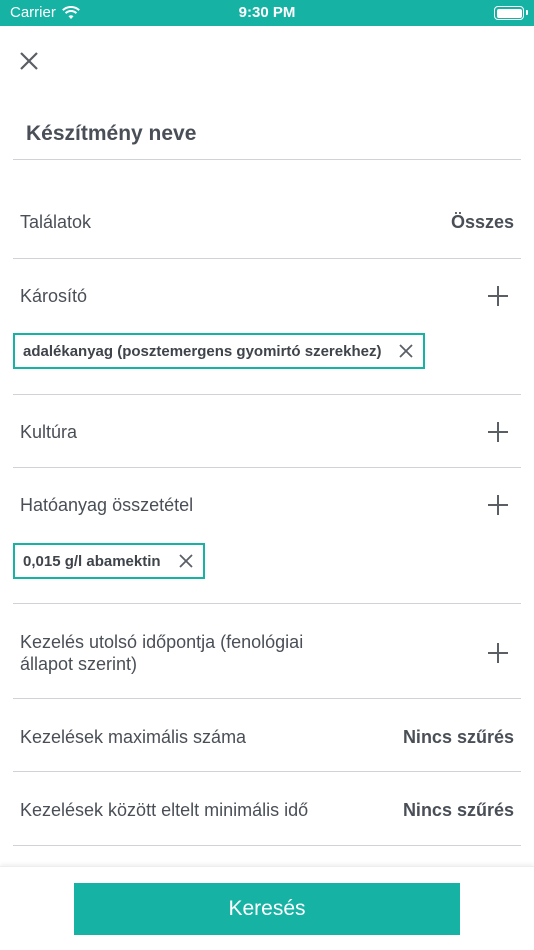  What do you see at coordinates (267, 222) in the screenshot?
I see `row-talalatok: Találatok Összes` at bounding box center [267, 222].